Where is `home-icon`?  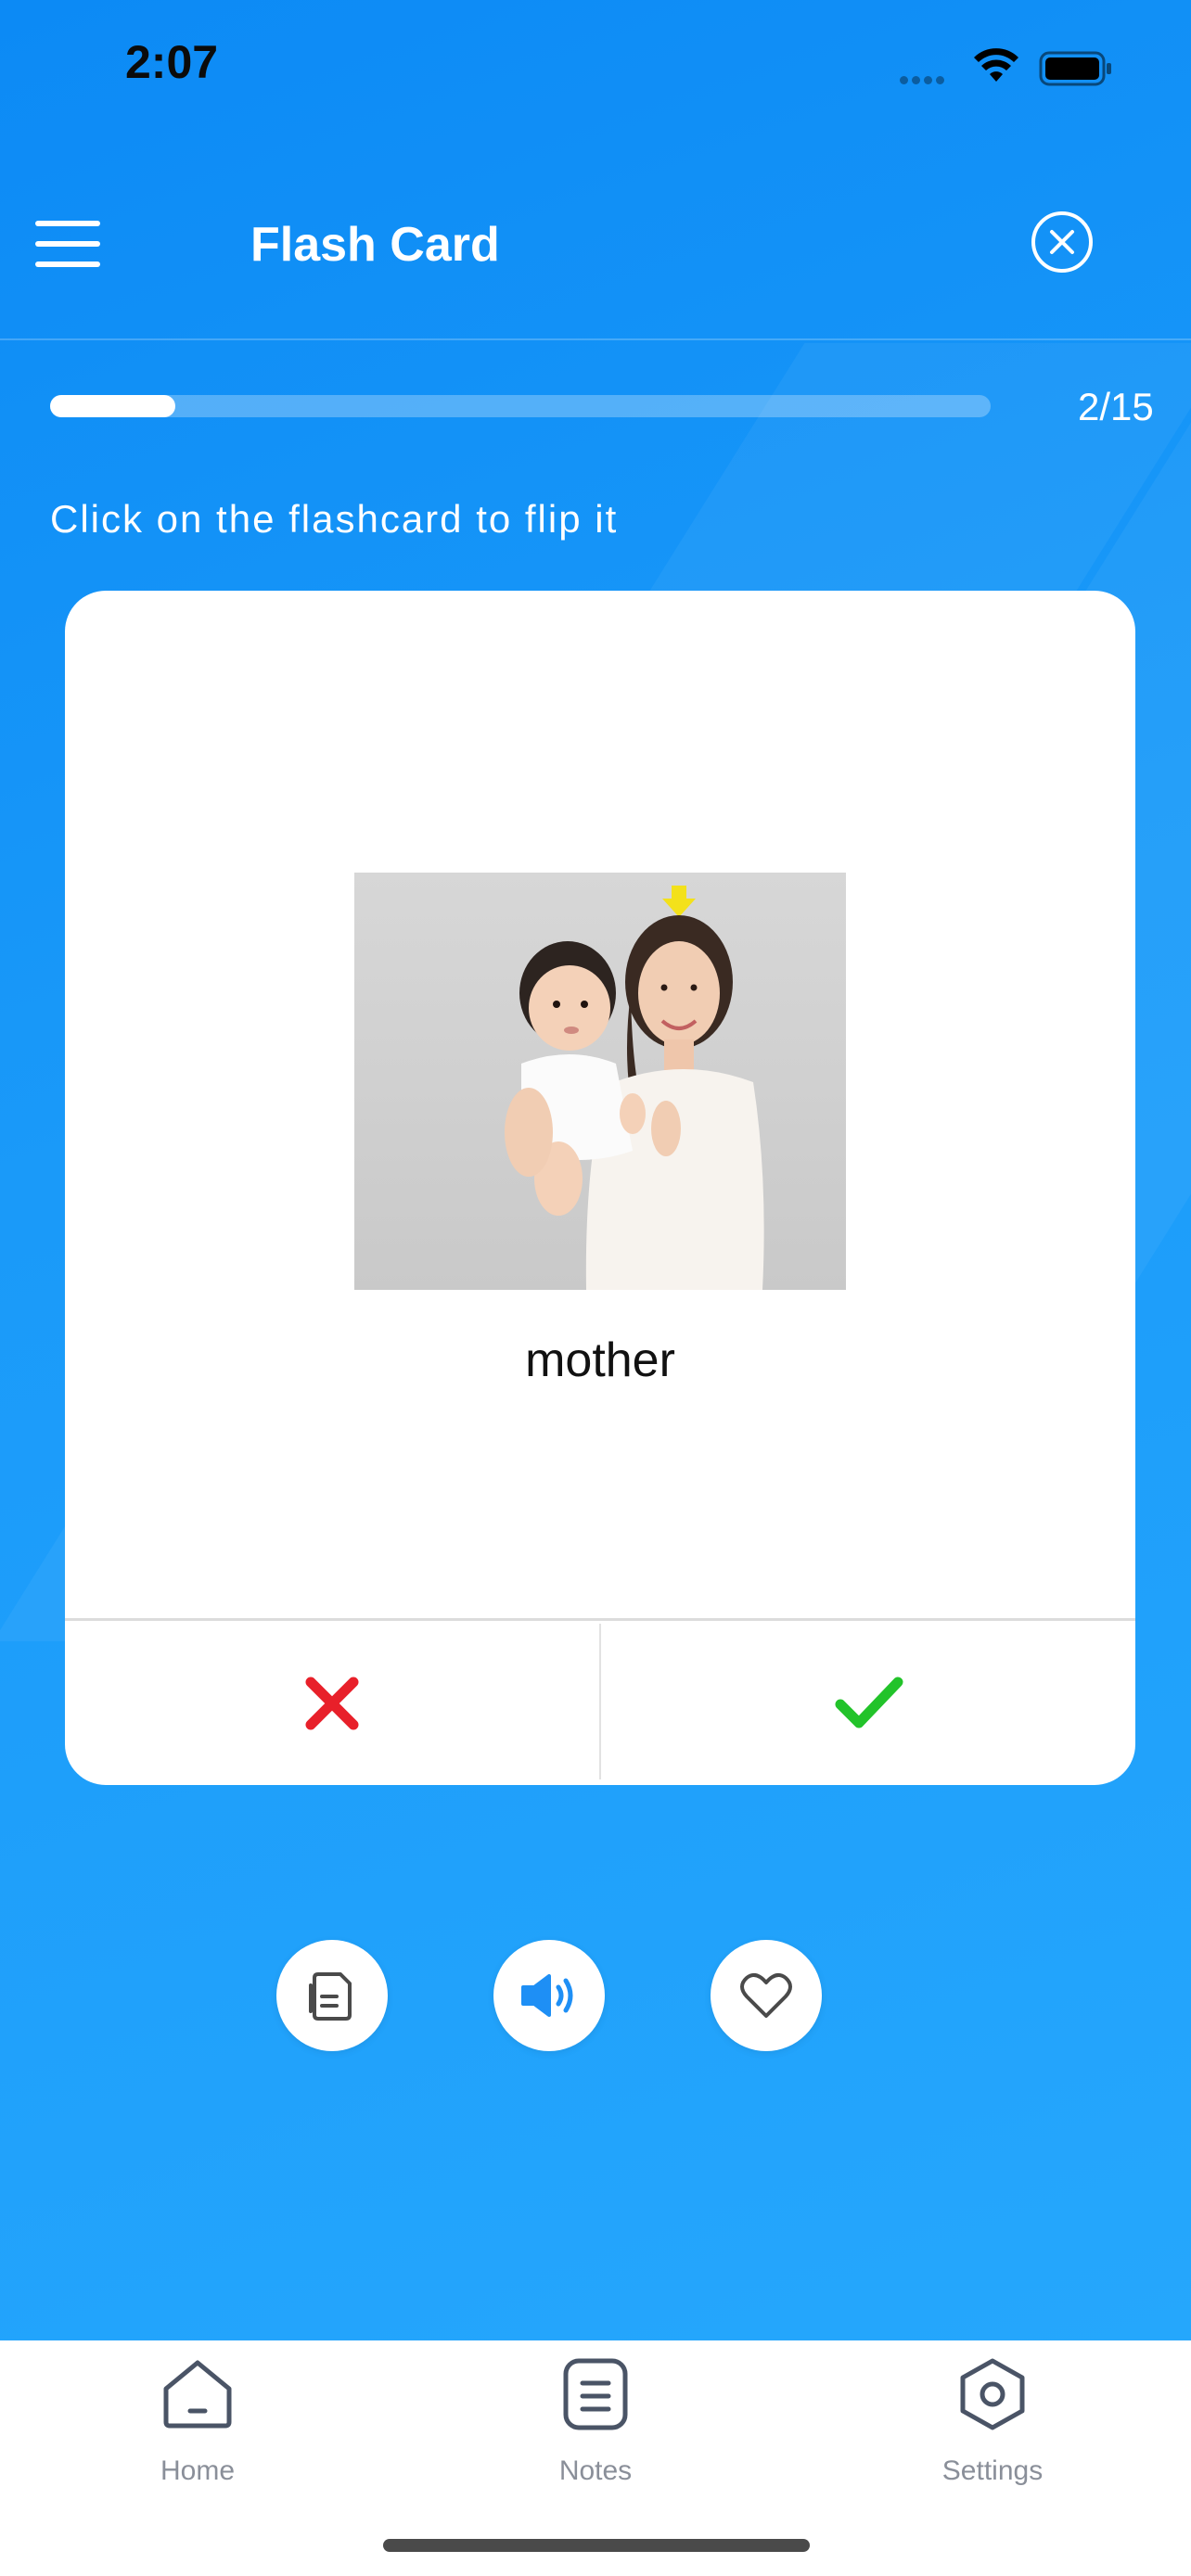
home-icon is located at coordinates (197, 2394).